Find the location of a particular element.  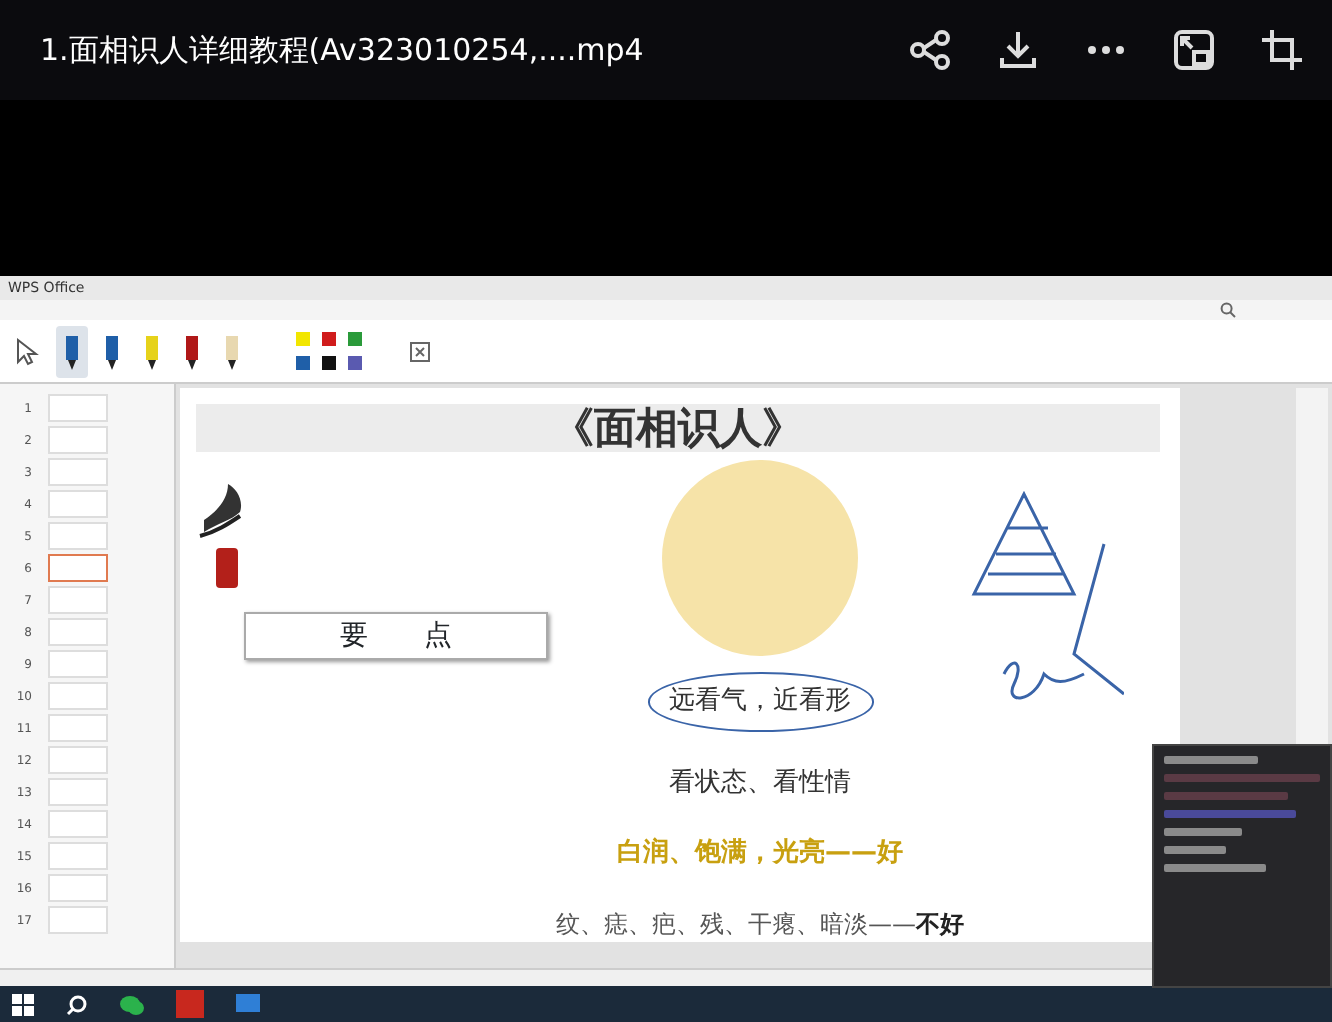

slide-title: 《面相识人》 is located at coordinates (678, 428).